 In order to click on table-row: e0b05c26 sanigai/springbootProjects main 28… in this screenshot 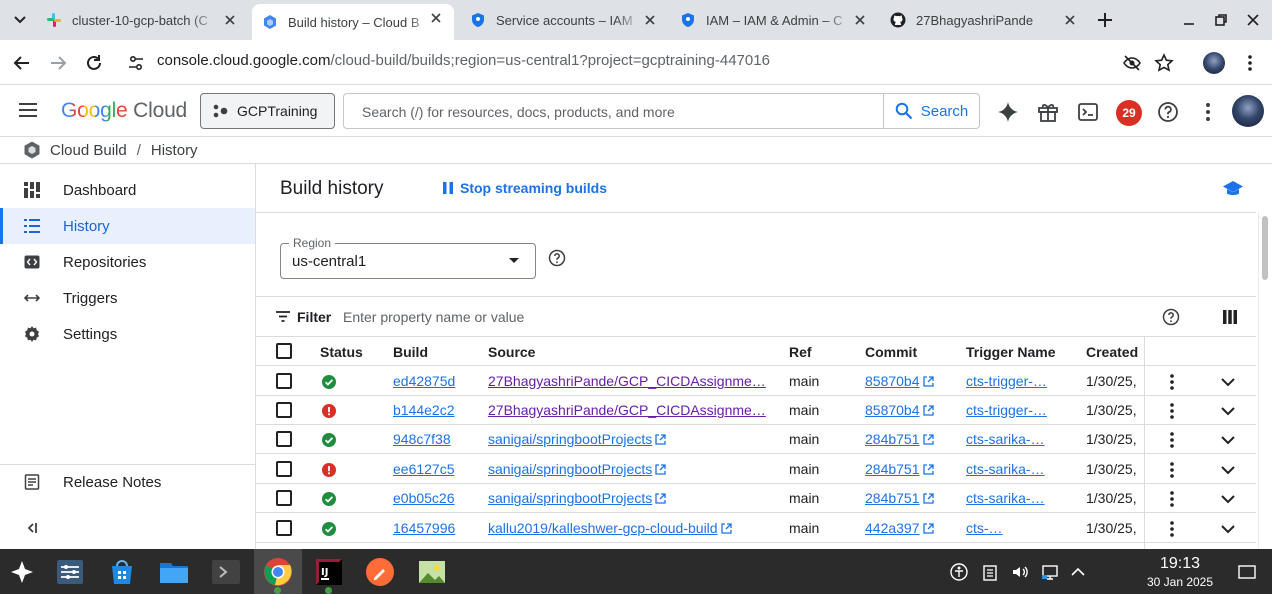, I will do `click(756, 498)`.